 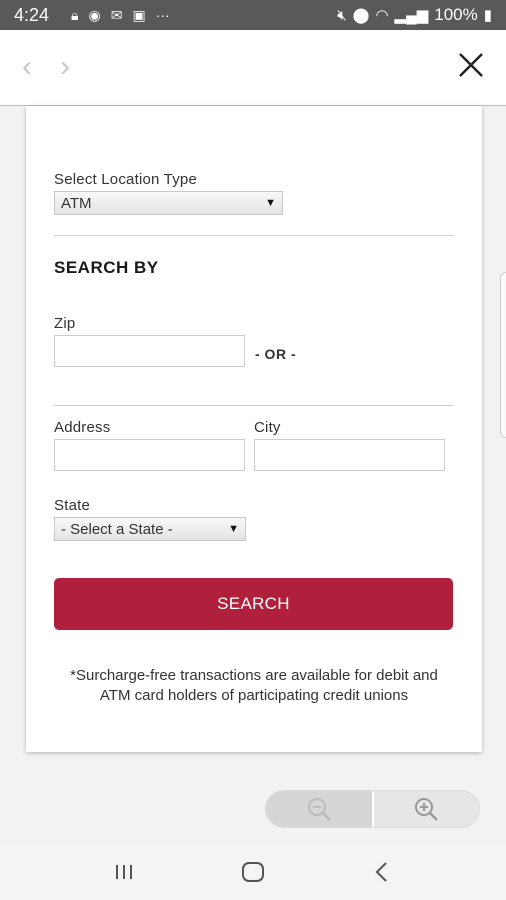 I want to click on location-icon: ⬤, so click(x=361, y=15).